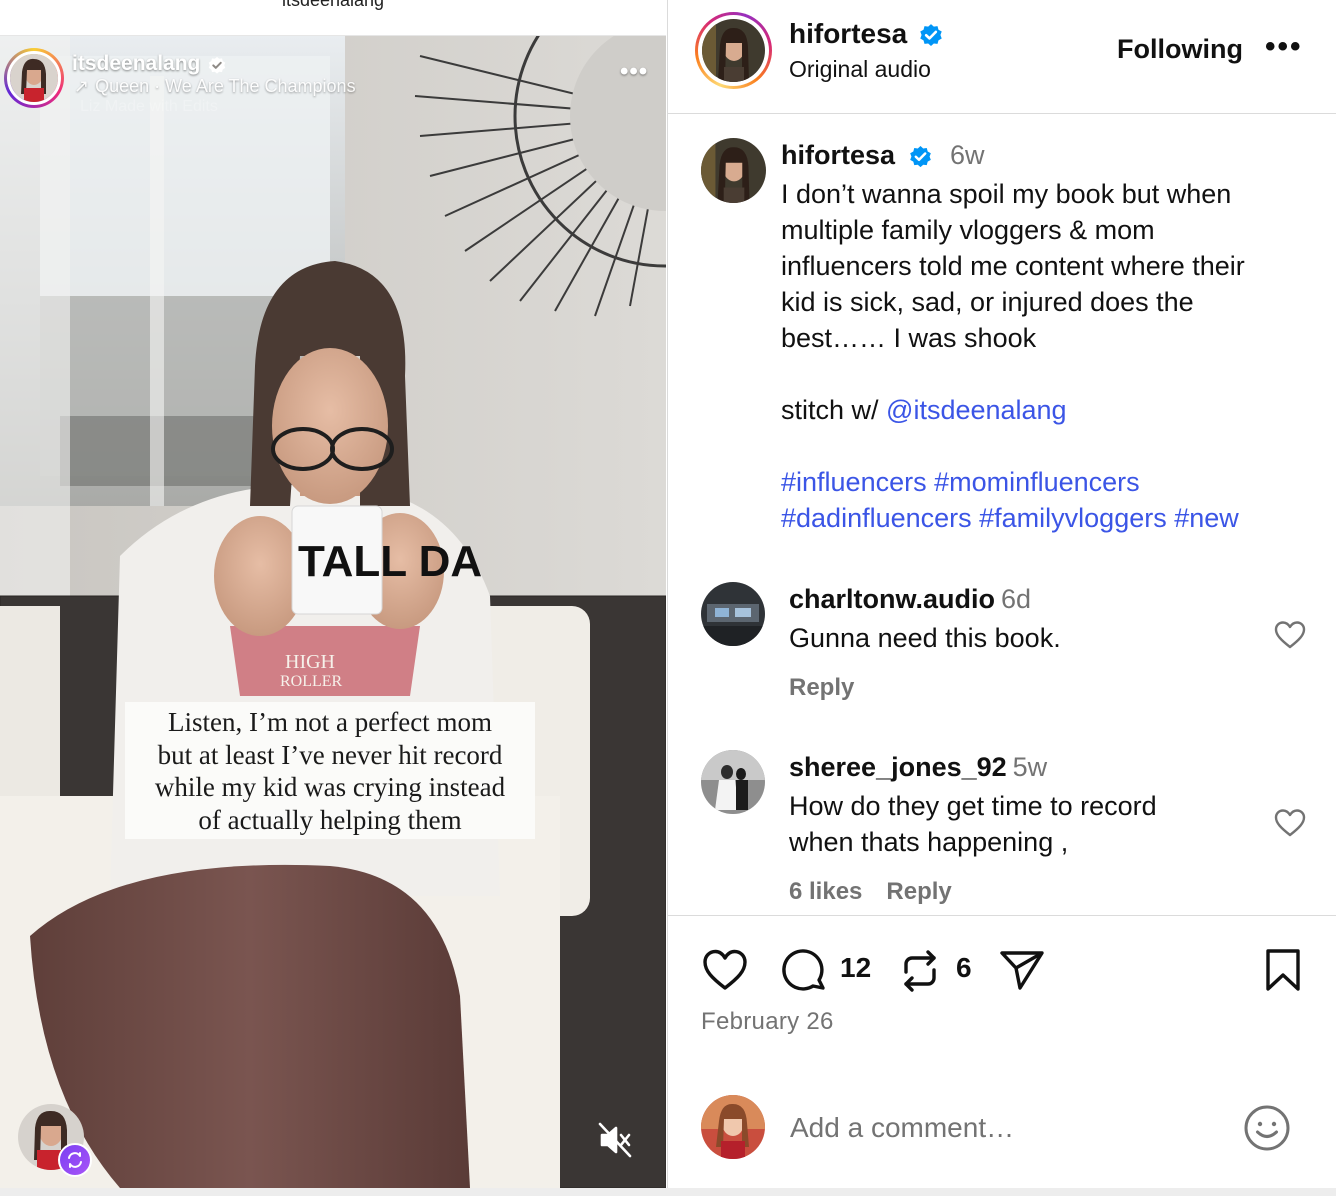 The width and height of the screenshot is (1336, 1196). I want to click on add-comment-bar, so click(1002, 1131).